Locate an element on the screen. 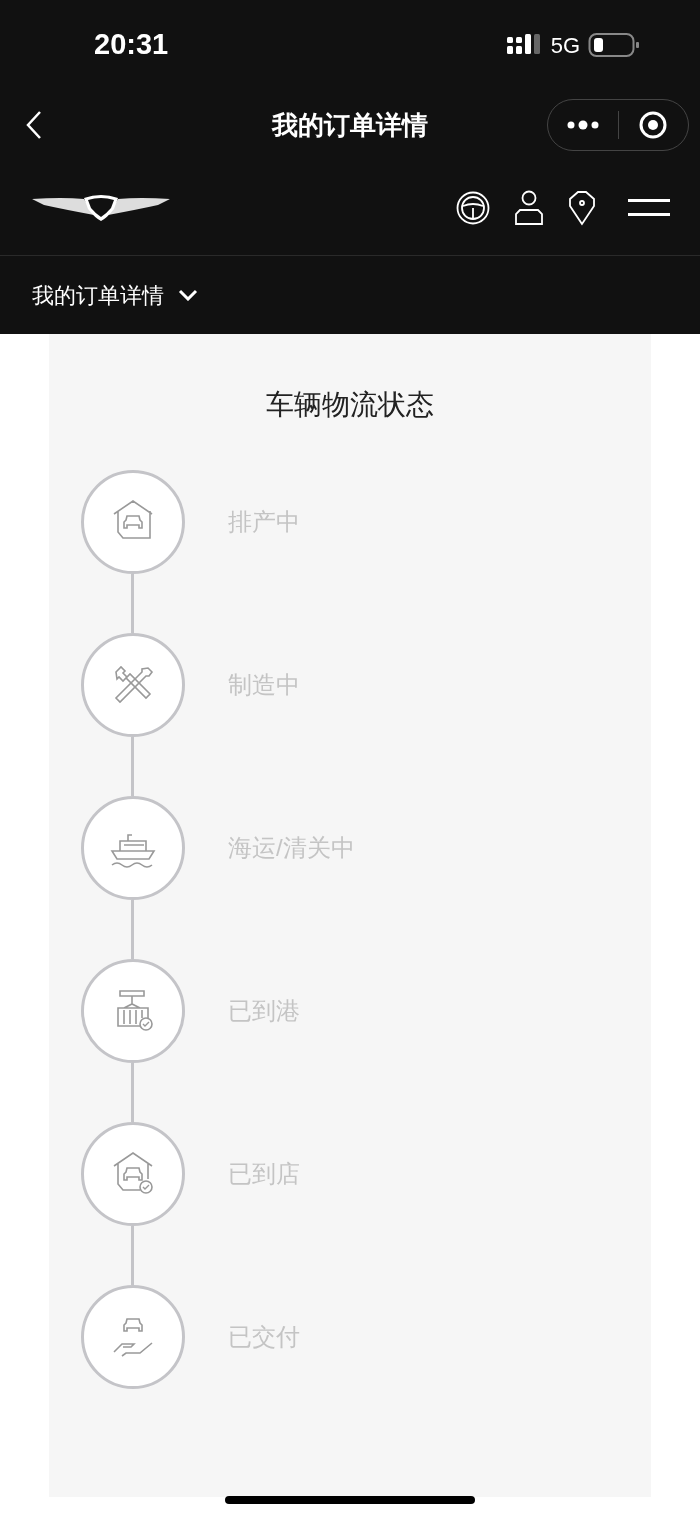 The height and width of the screenshot is (1517, 700). breadcrumb-dropdown: 我的订单详情 is located at coordinates (115, 295).